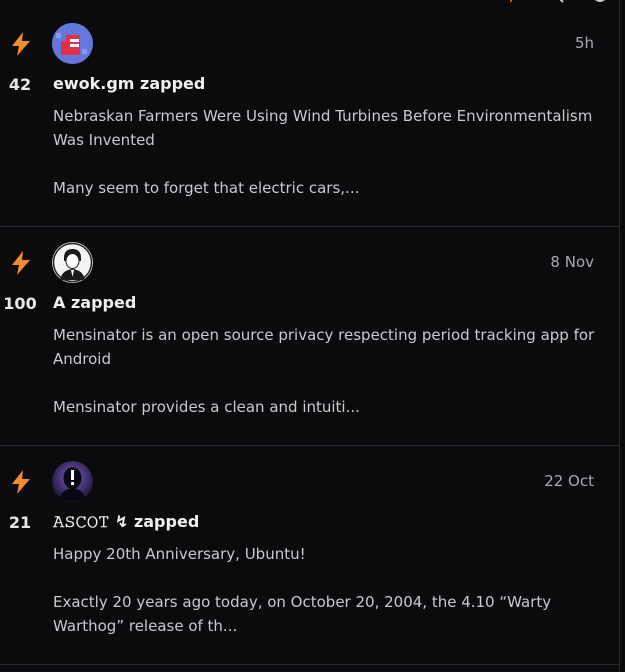  What do you see at coordinates (569, 481) in the screenshot?
I see `timestamp: 22 Oct` at bounding box center [569, 481].